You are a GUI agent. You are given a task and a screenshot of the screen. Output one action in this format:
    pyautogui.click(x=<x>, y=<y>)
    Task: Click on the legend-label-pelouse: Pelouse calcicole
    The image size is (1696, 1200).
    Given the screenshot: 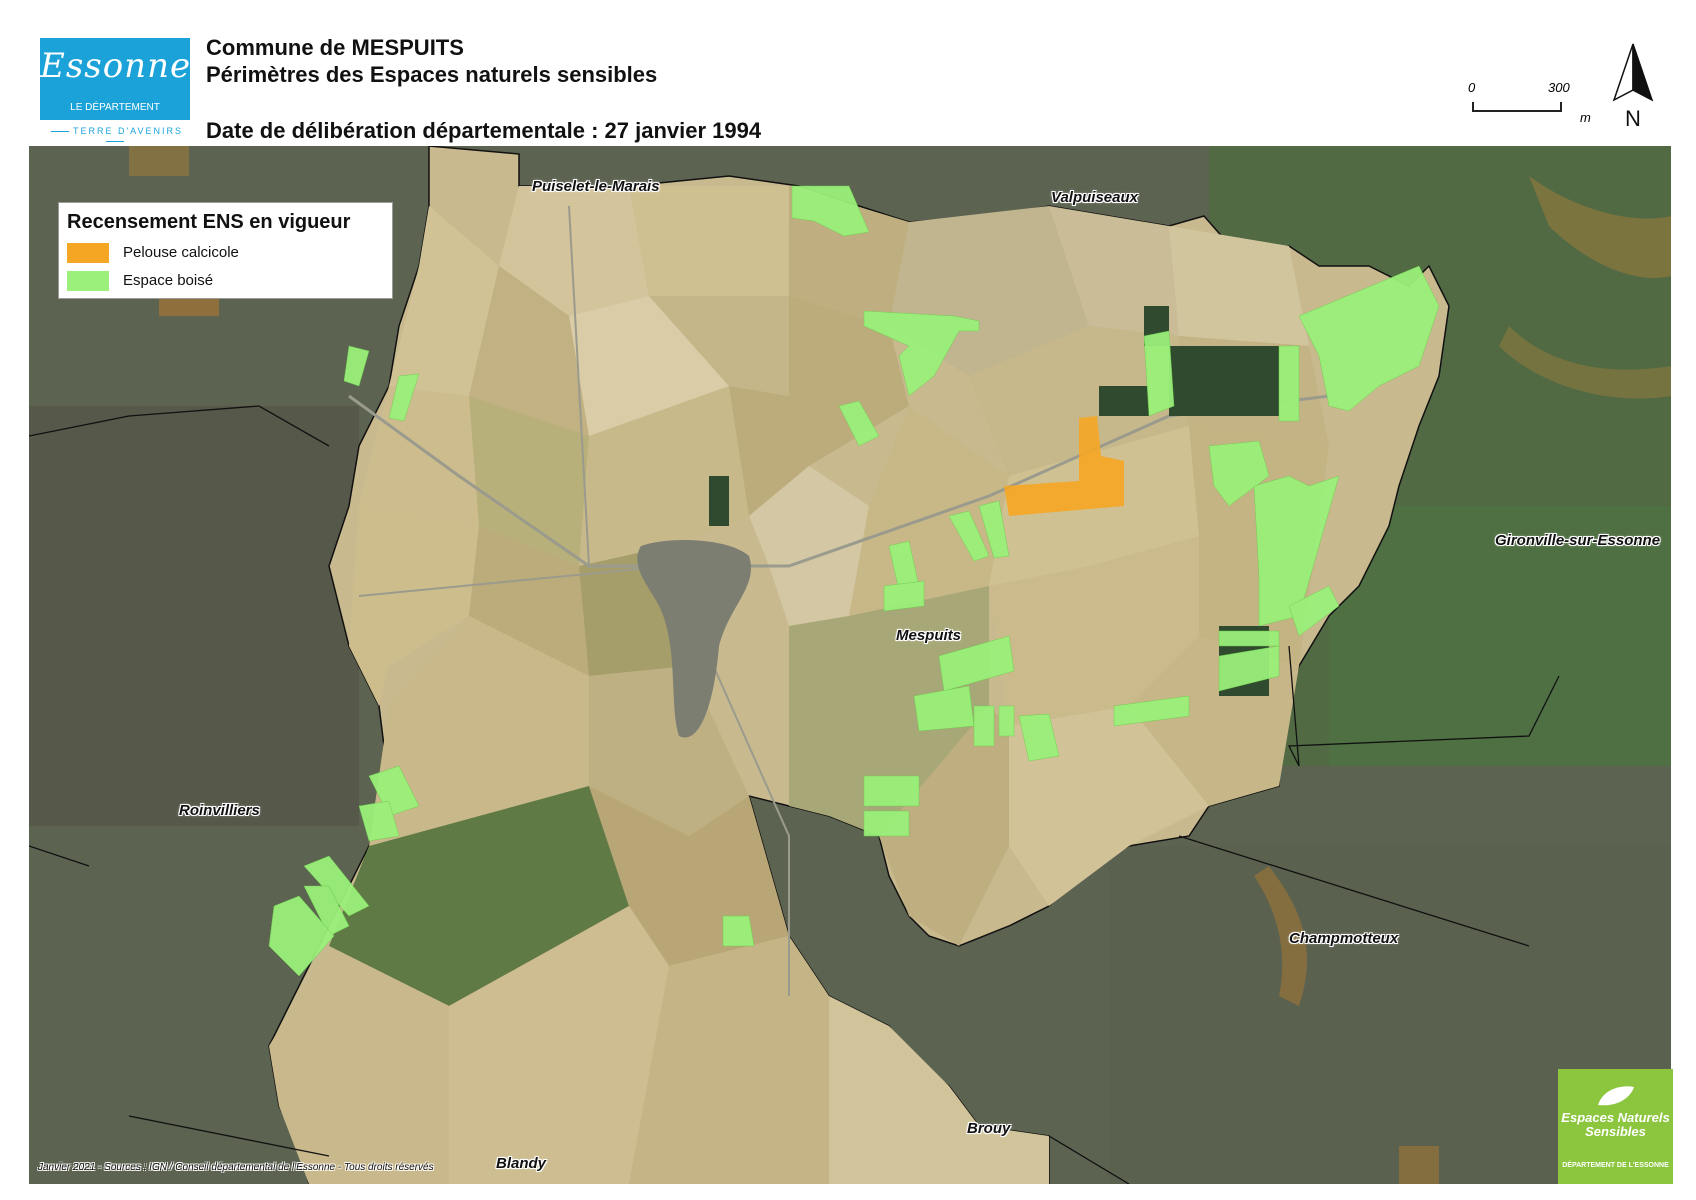 What is the action you would take?
    pyautogui.click(x=181, y=252)
    